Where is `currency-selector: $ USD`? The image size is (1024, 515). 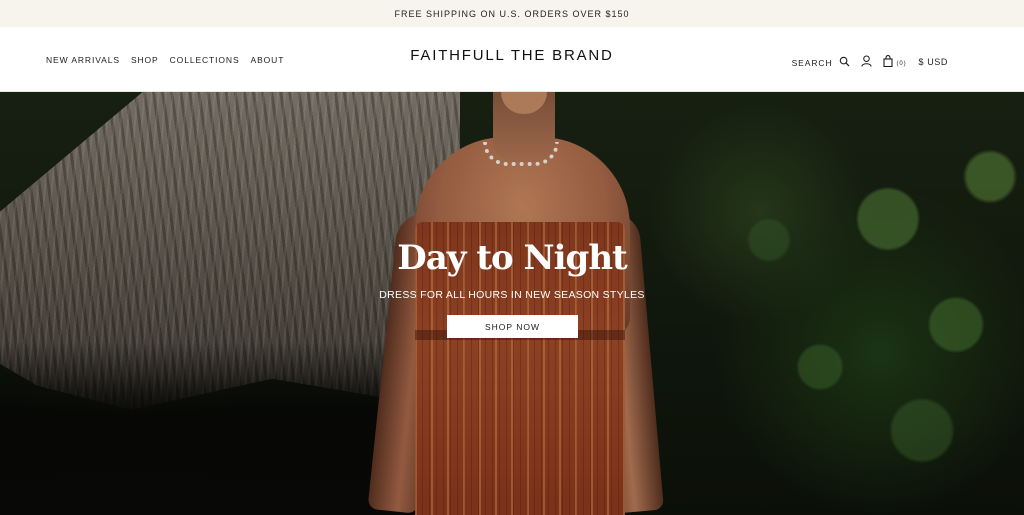
currency-selector: $ USD is located at coordinates (933, 62).